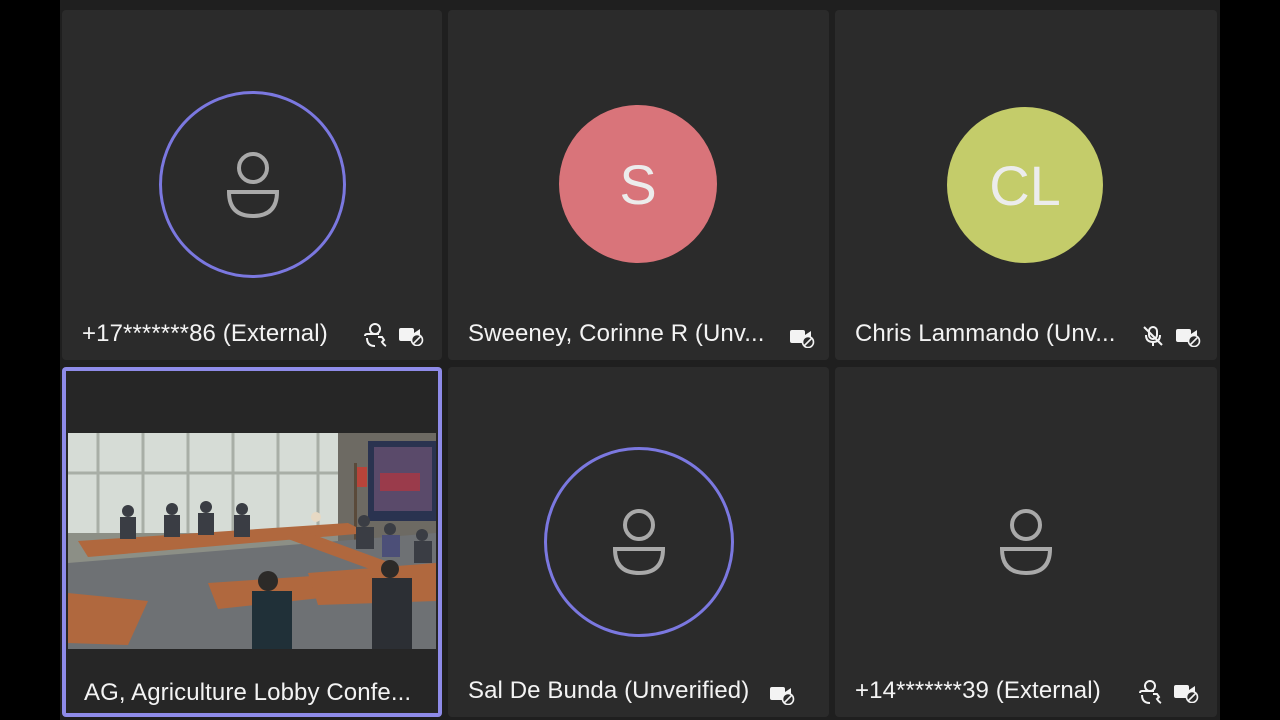  Describe the element at coordinates (205, 333) in the screenshot. I see `participant-name: +17*******86 (External)` at that location.